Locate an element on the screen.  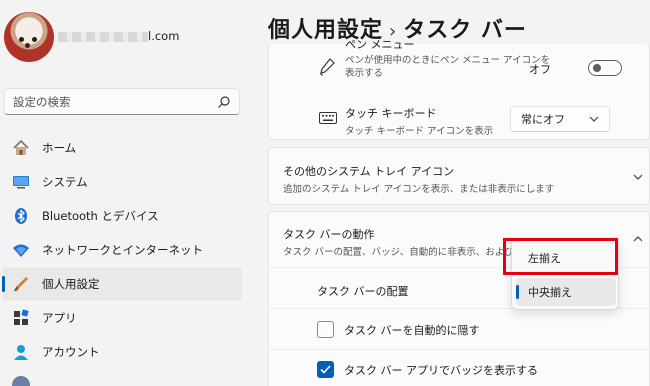
pen-menu-desc: ペンが使用中のときにペン メニュー アイコンを表示する is located at coordinates (448, 67).